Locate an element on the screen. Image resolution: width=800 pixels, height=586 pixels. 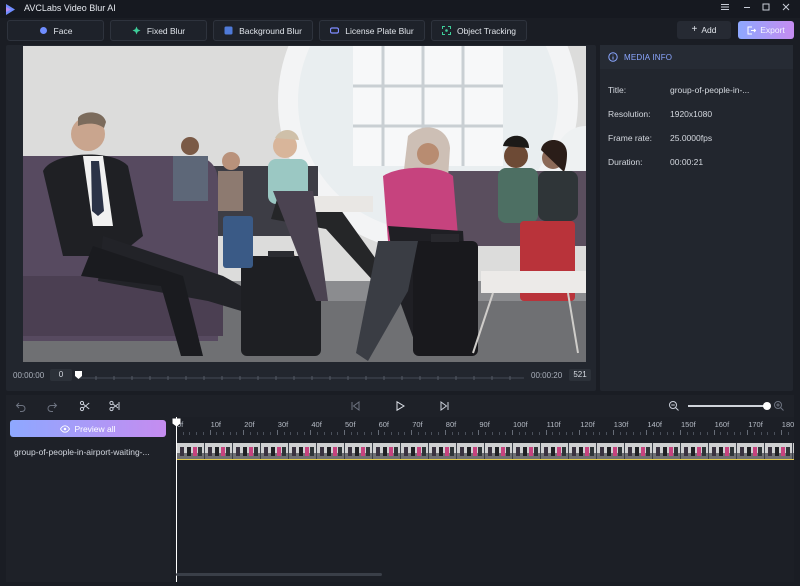
ruler-label: 80f is located at coordinates (451, 424).